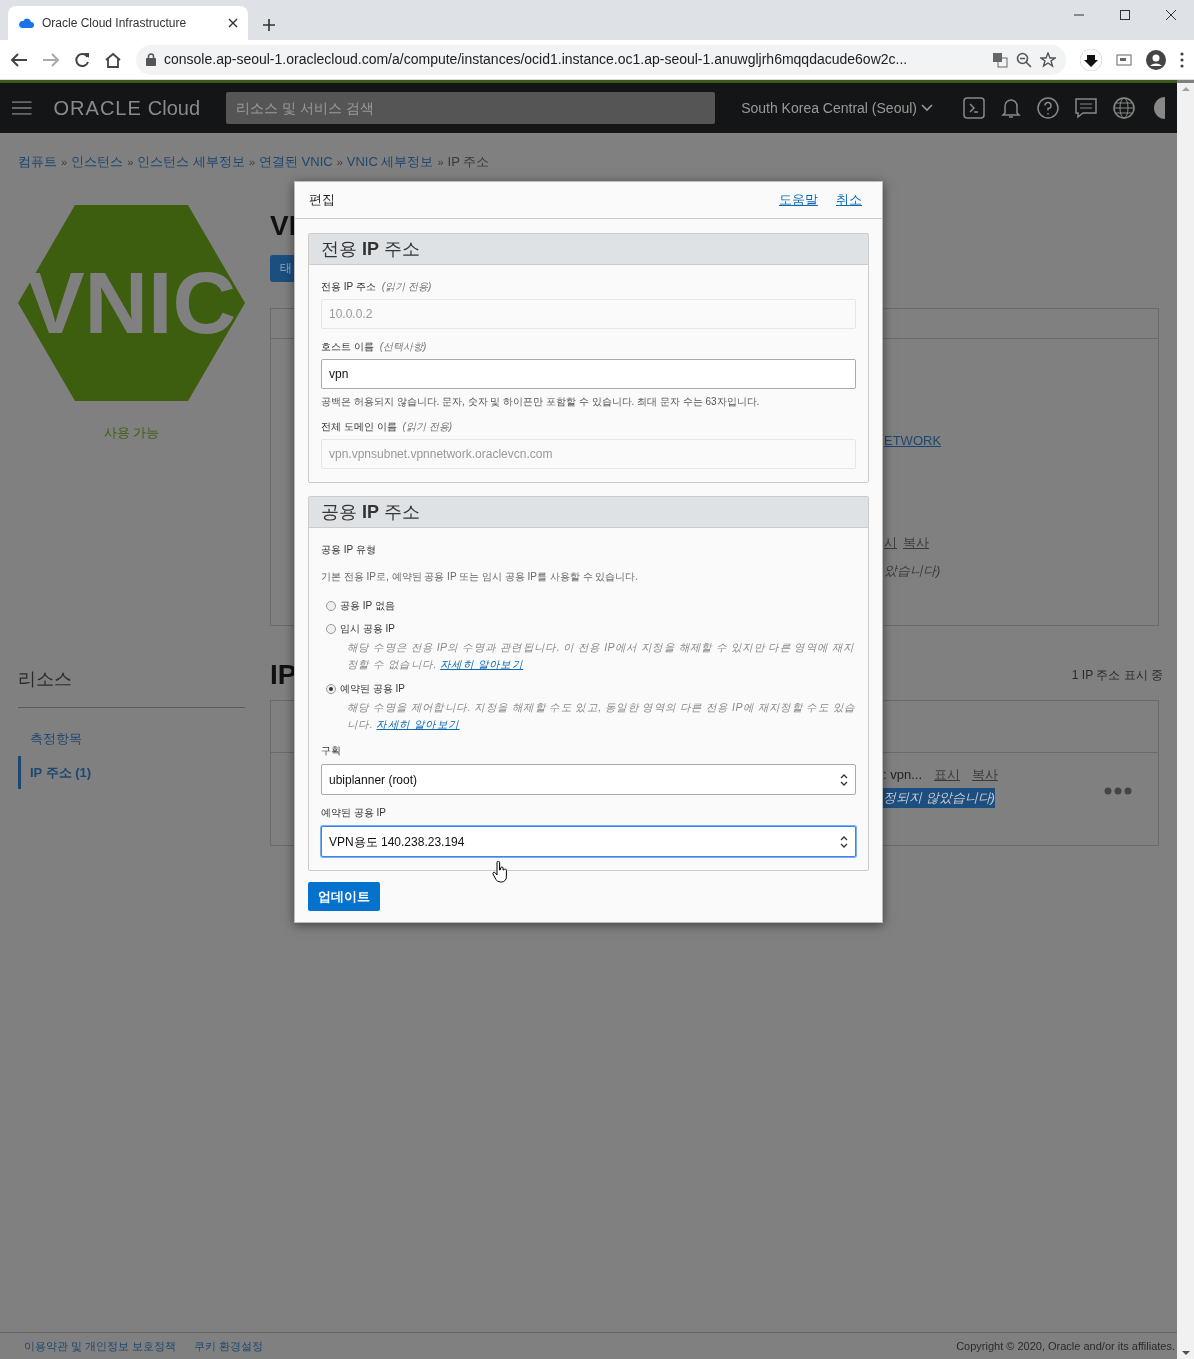  I want to click on resources-menu-item: IP 주소 (1), so click(131, 772).